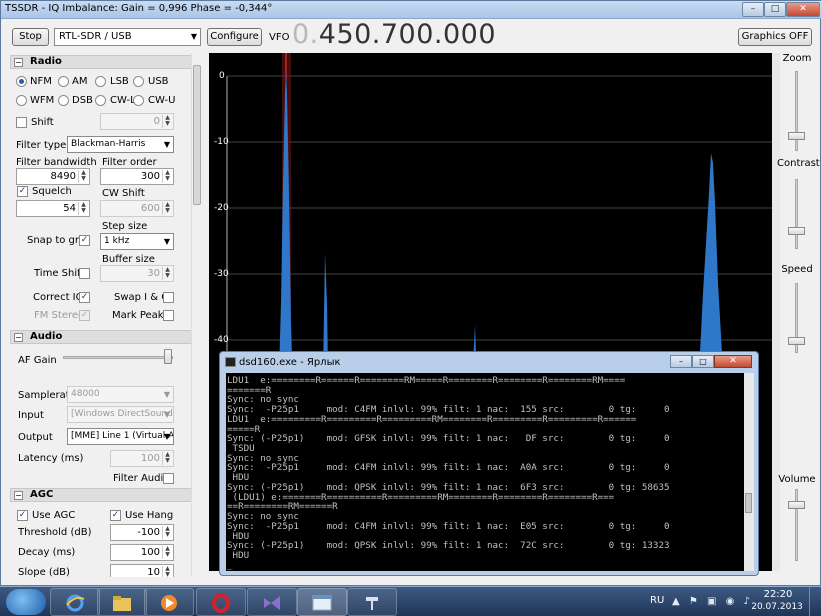 Image resolution: width=821 pixels, height=616 pixels. I want to click on latency-input: 100 ▲ ▼, so click(142, 458).